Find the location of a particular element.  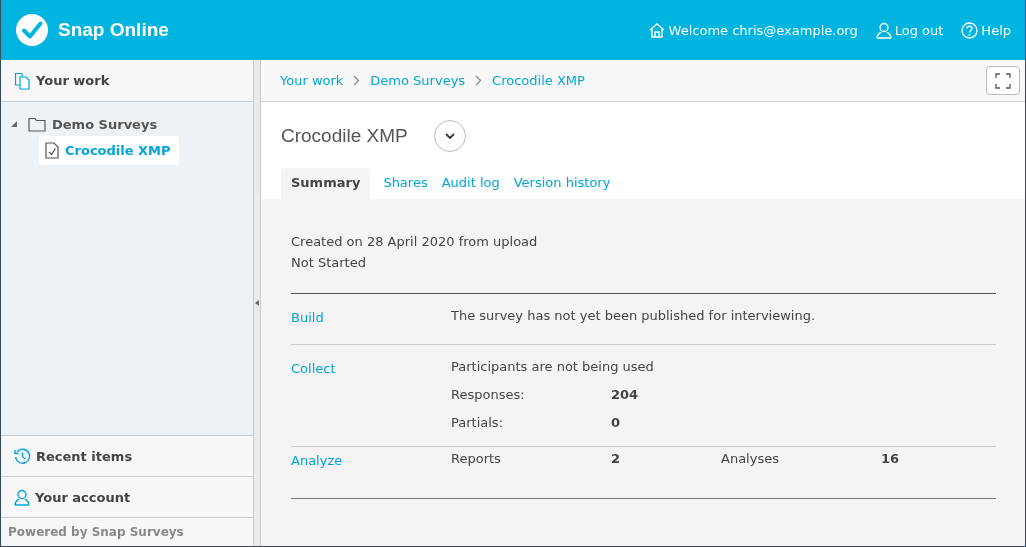

count-value: 0 is located at coordinates (616, 422).